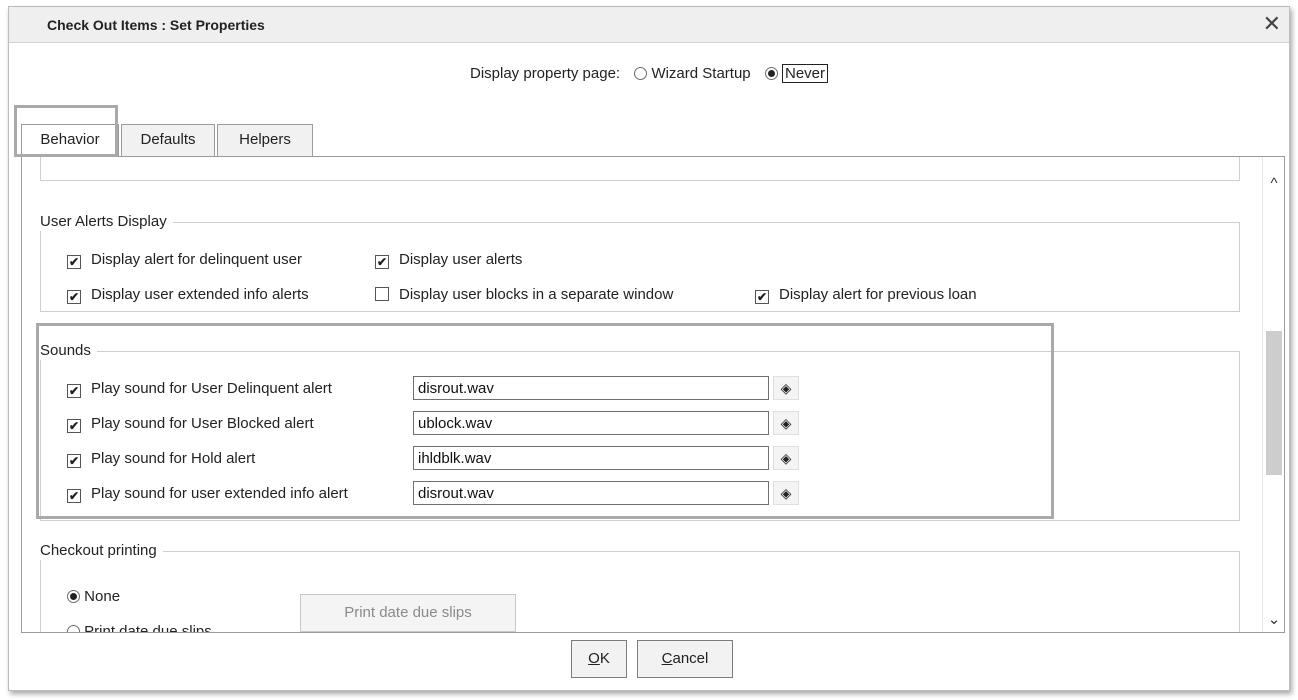  What do you see at coordinates (594, 658) in the screenshot?
I see `ok-accelerator: O` at bounding box center [594, 658].